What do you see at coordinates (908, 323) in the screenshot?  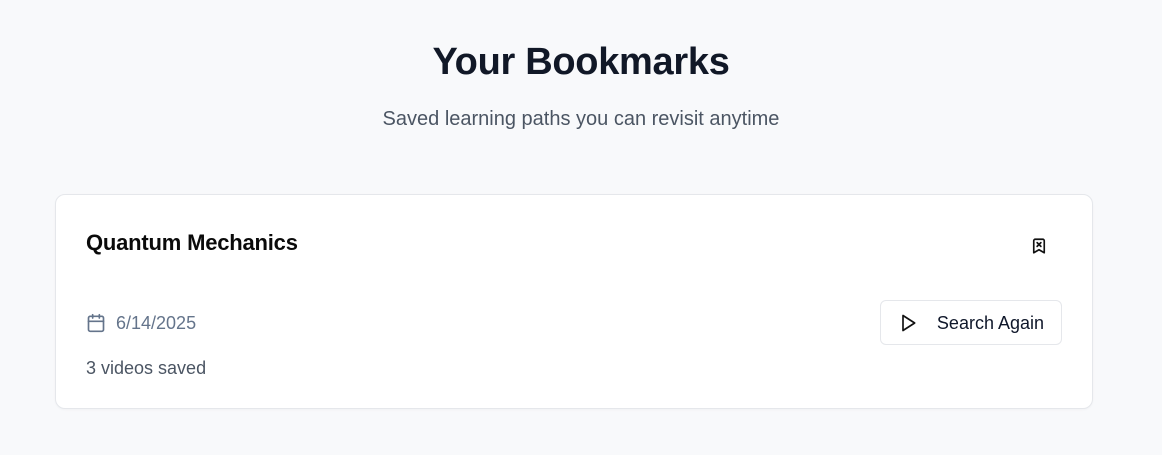 I see `play-icon` at bounding box center [908, 323].